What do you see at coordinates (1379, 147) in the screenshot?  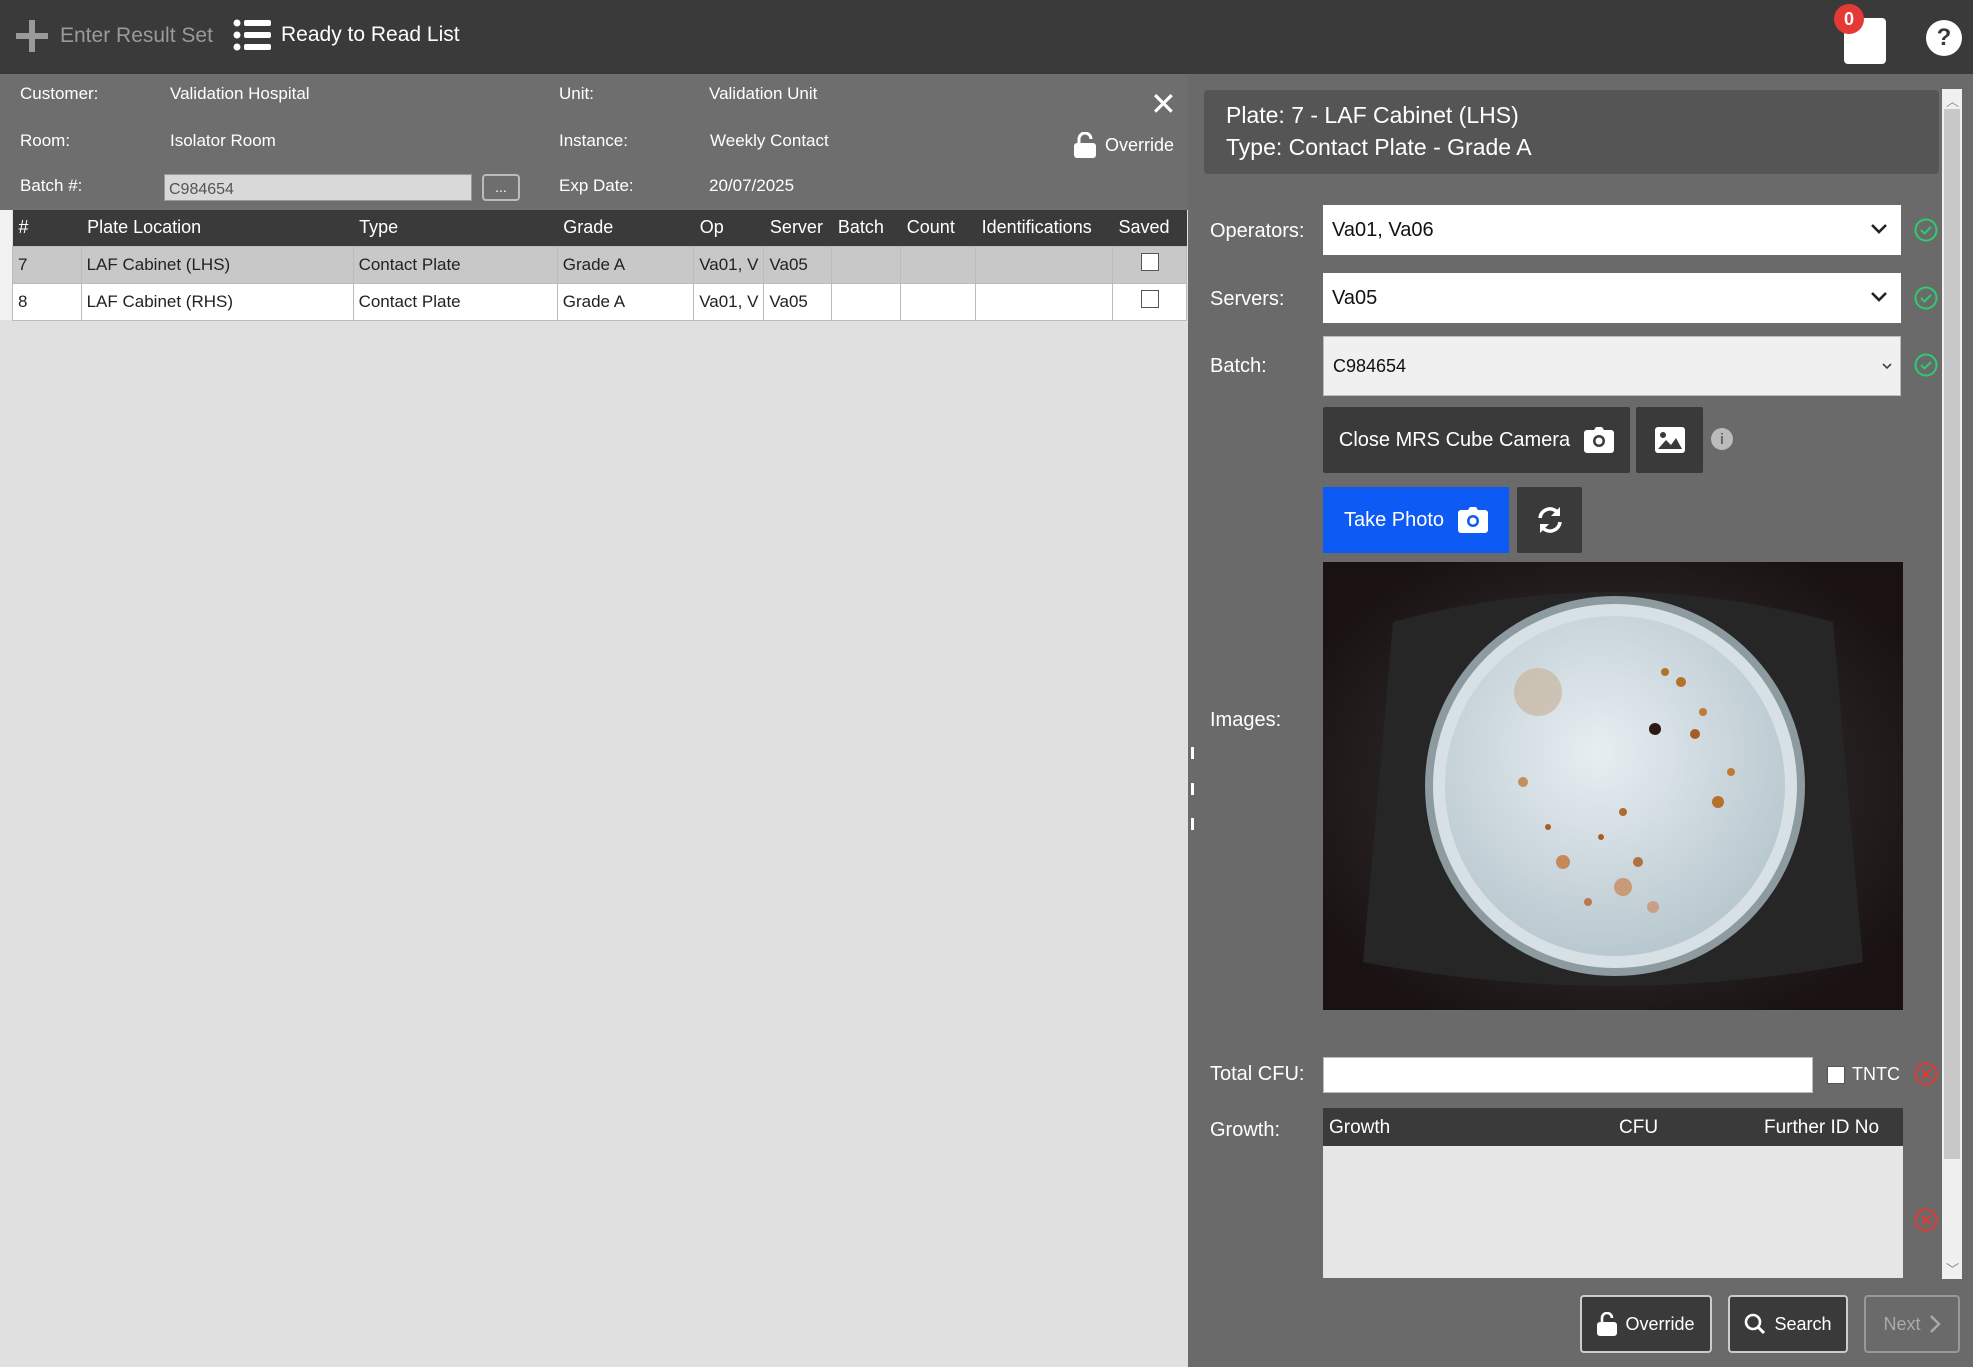 I see `plate-type: Type: Contact Plate - Grade A` at bounding box center [1379, 147].